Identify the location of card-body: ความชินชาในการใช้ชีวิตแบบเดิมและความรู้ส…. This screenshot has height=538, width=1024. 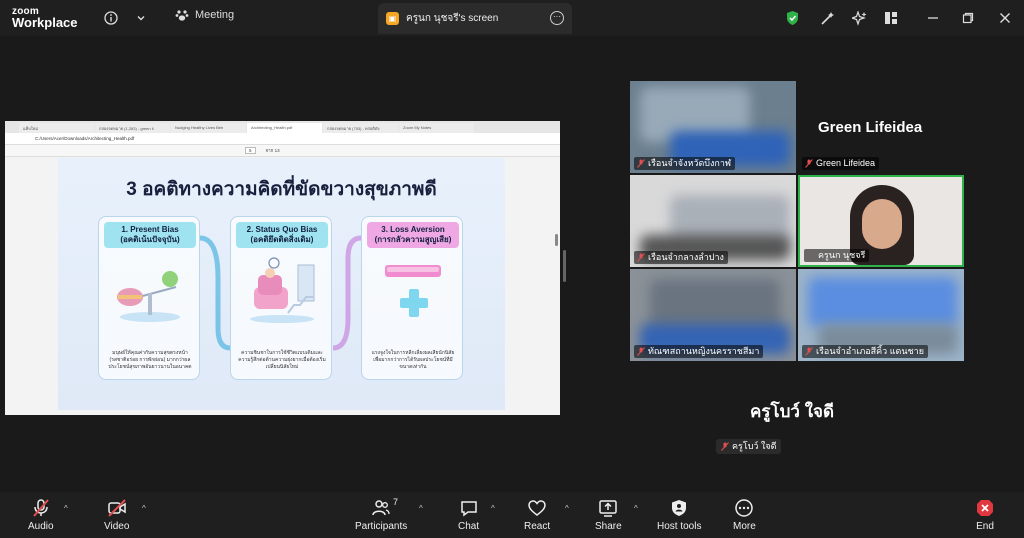
(282, 360).